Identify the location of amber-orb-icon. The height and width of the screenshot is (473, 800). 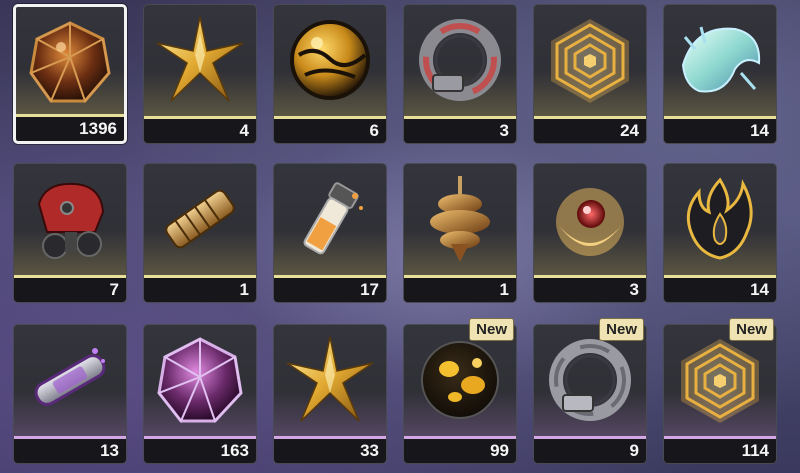
(330, 60).